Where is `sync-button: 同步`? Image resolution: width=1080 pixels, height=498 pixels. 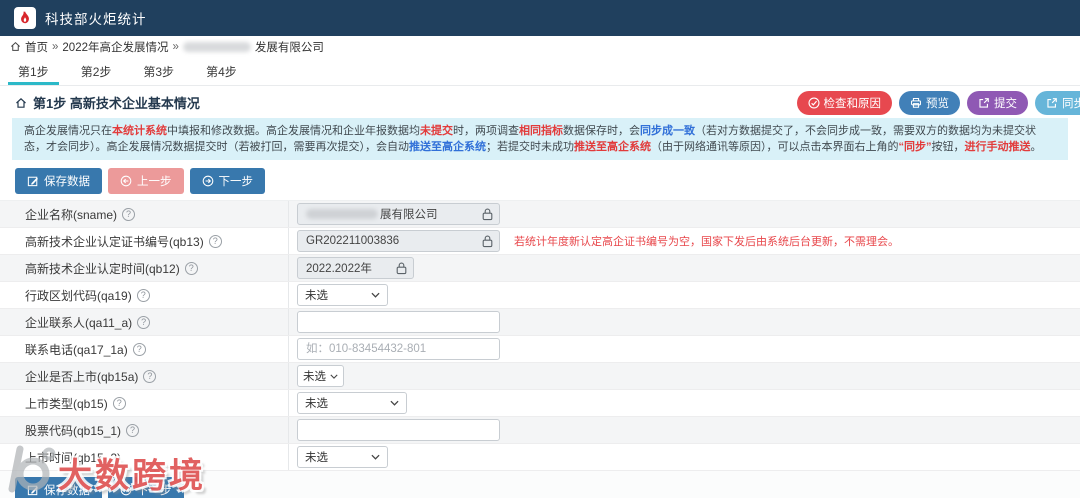
sync-button: 同步 is located at coordinates (1057, 102).